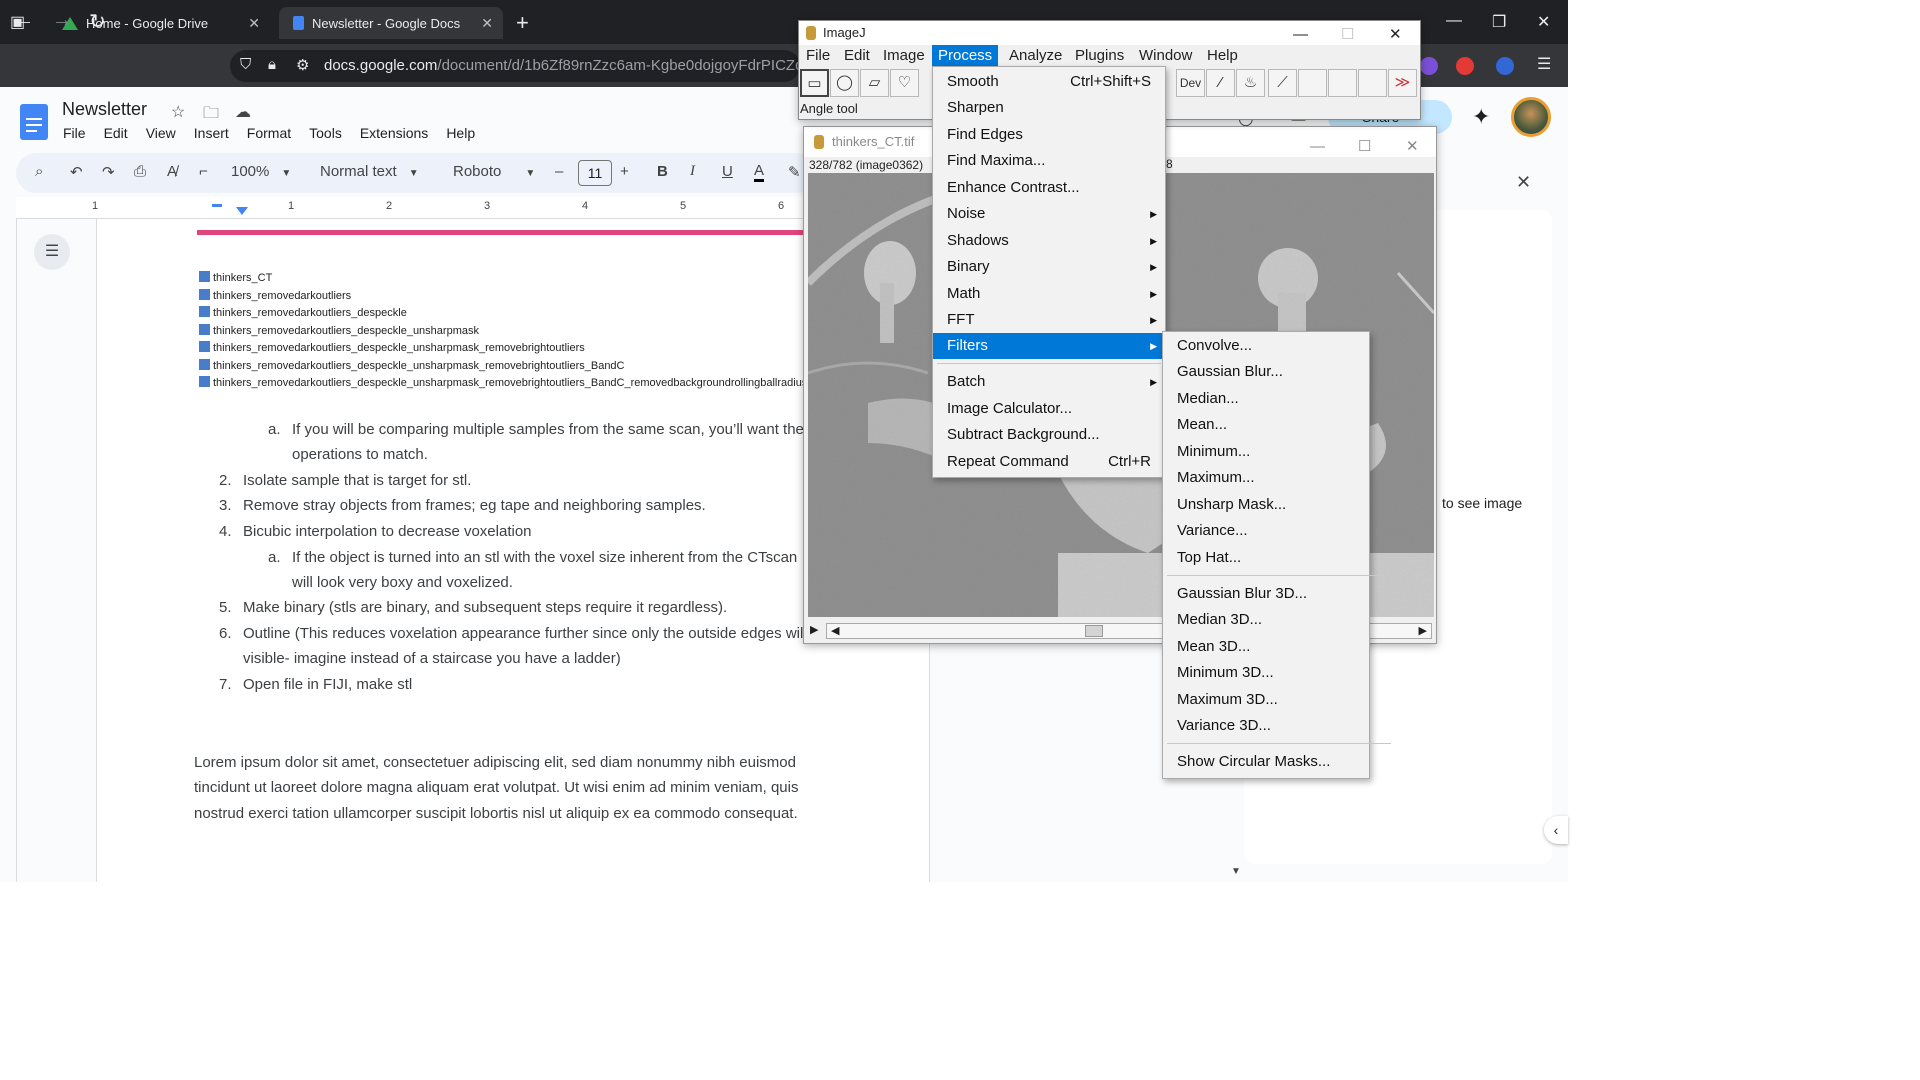  I want to click on maximize-icon: ☐, so click(1347, 35).